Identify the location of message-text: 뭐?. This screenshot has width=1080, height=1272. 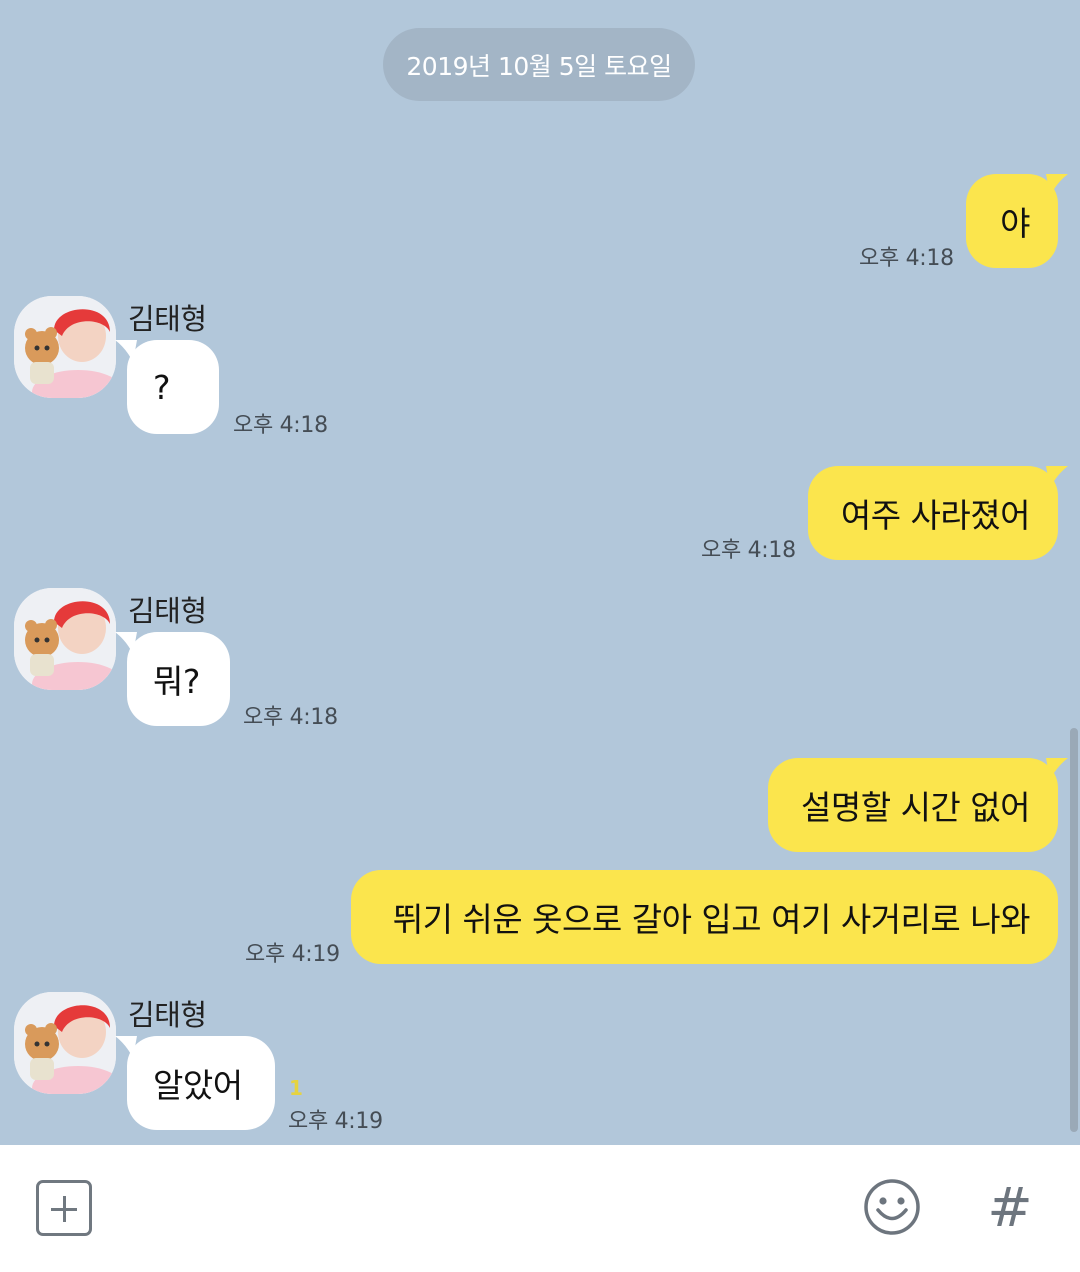
(176, 681).